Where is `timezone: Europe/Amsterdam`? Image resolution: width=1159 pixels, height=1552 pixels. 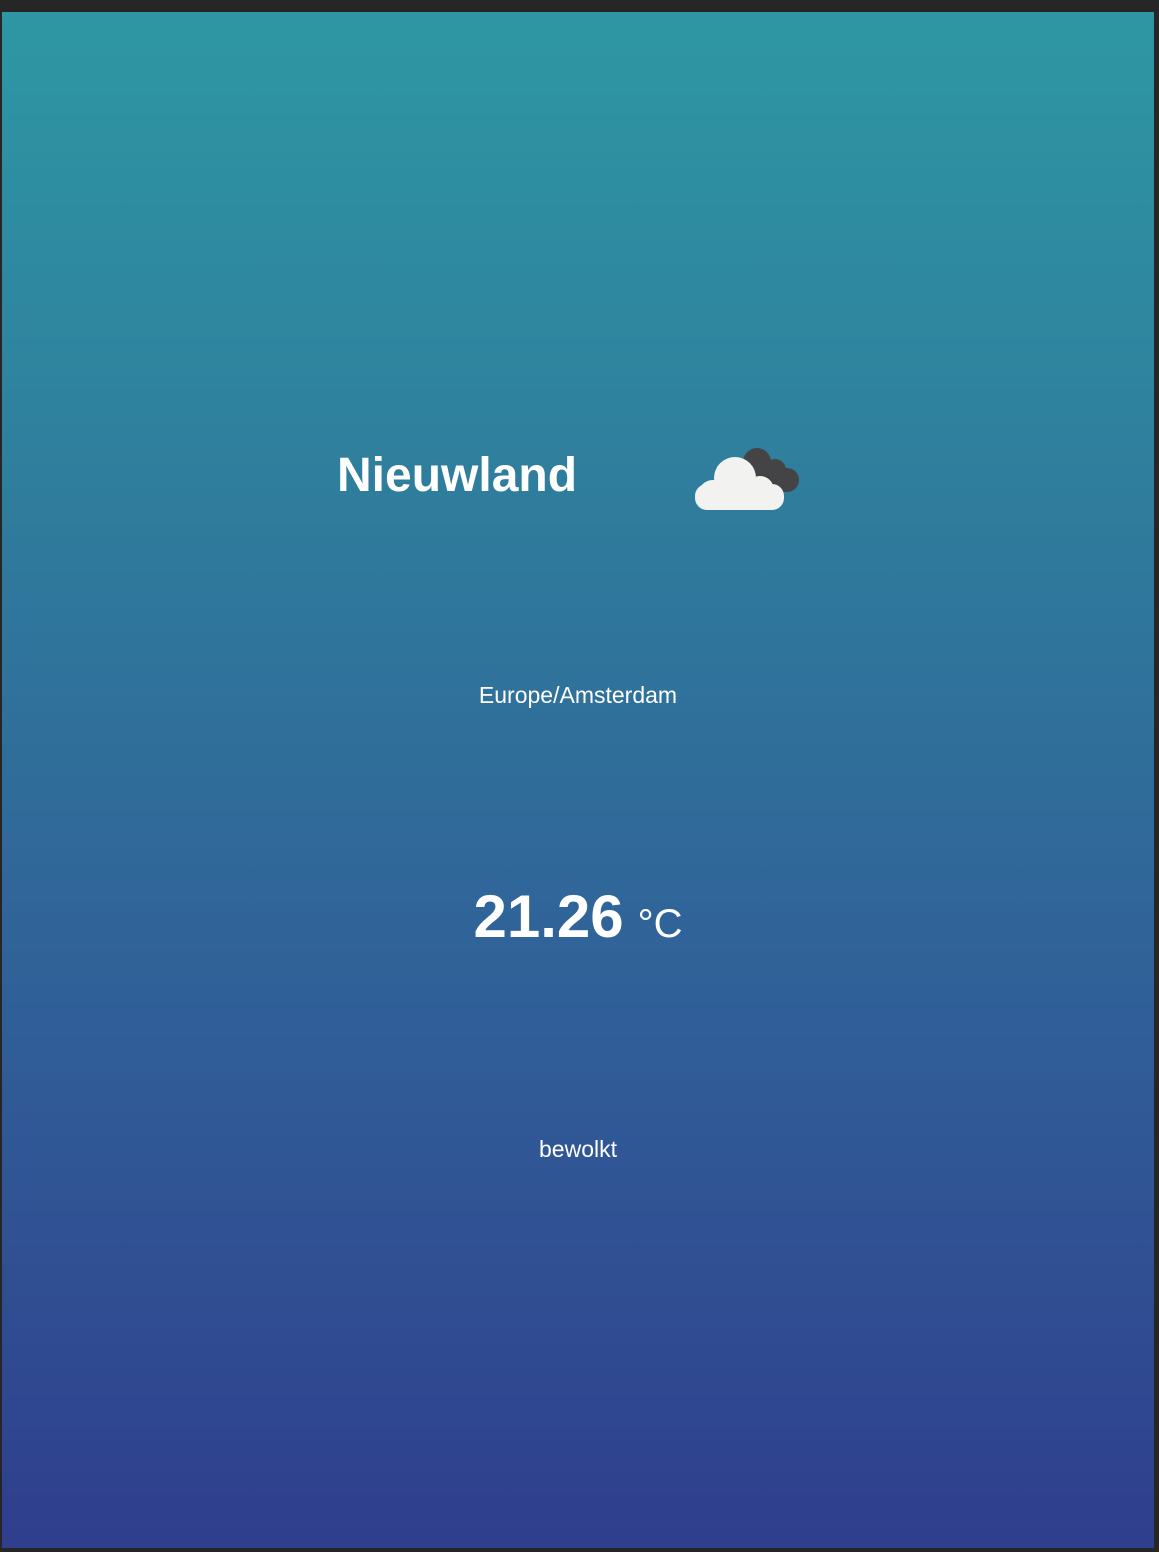 timezone: Europe/Amsterdam is located at coordinates (578, 695).